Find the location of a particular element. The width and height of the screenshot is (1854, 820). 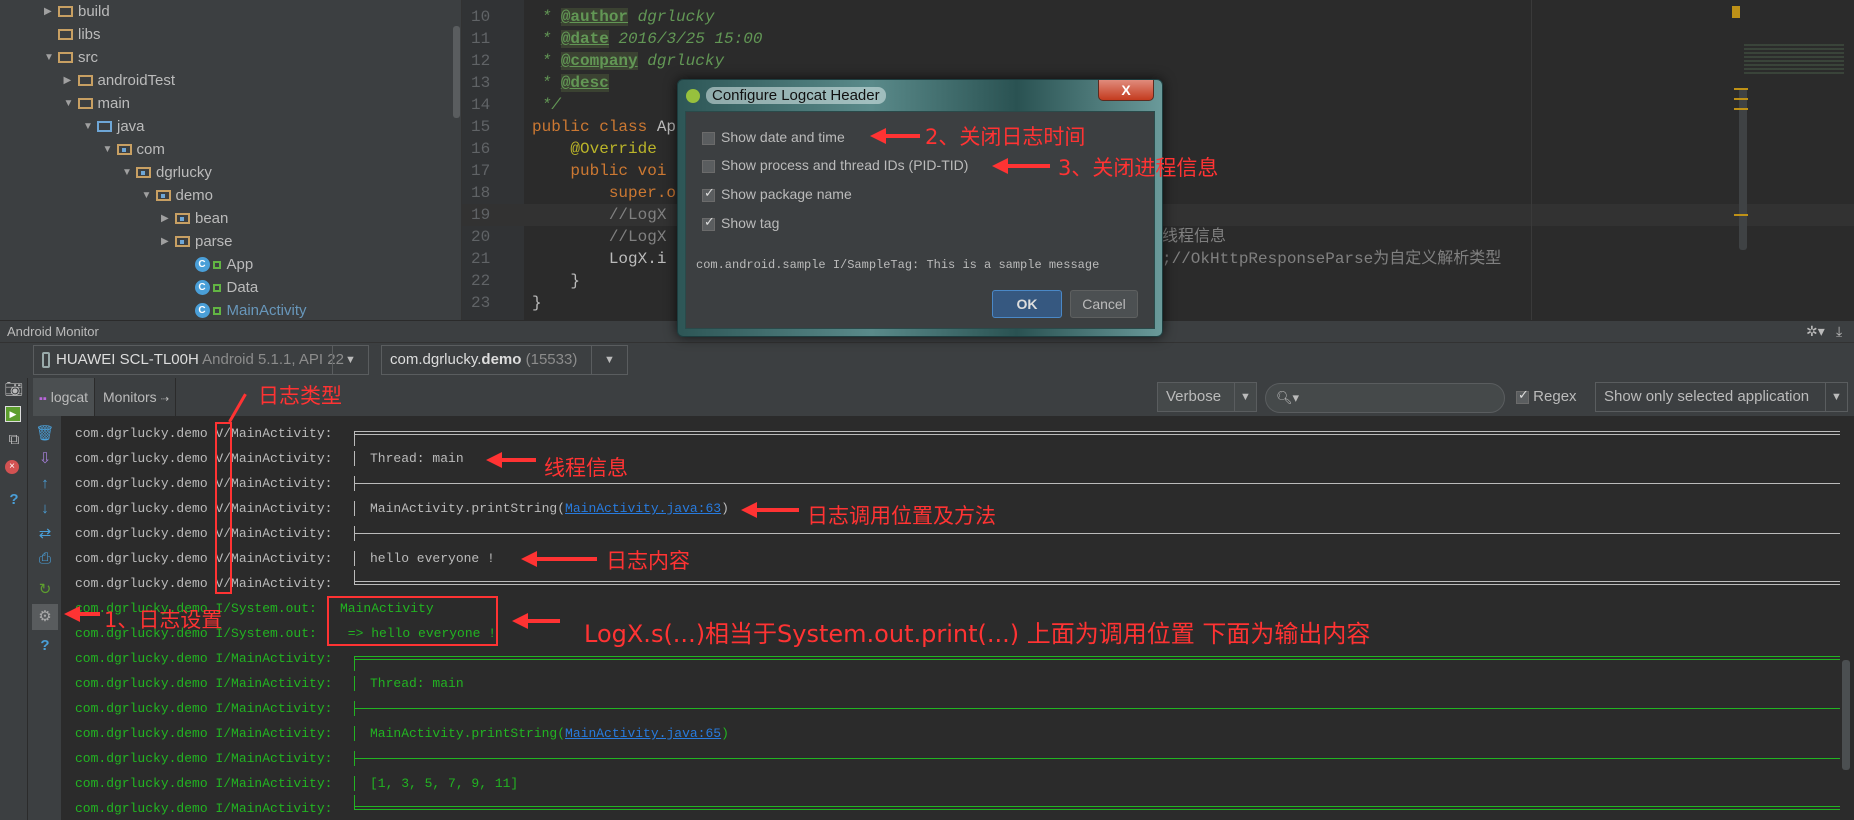

tree-item: ▶ androidTest is located at coordinates (120, 80).